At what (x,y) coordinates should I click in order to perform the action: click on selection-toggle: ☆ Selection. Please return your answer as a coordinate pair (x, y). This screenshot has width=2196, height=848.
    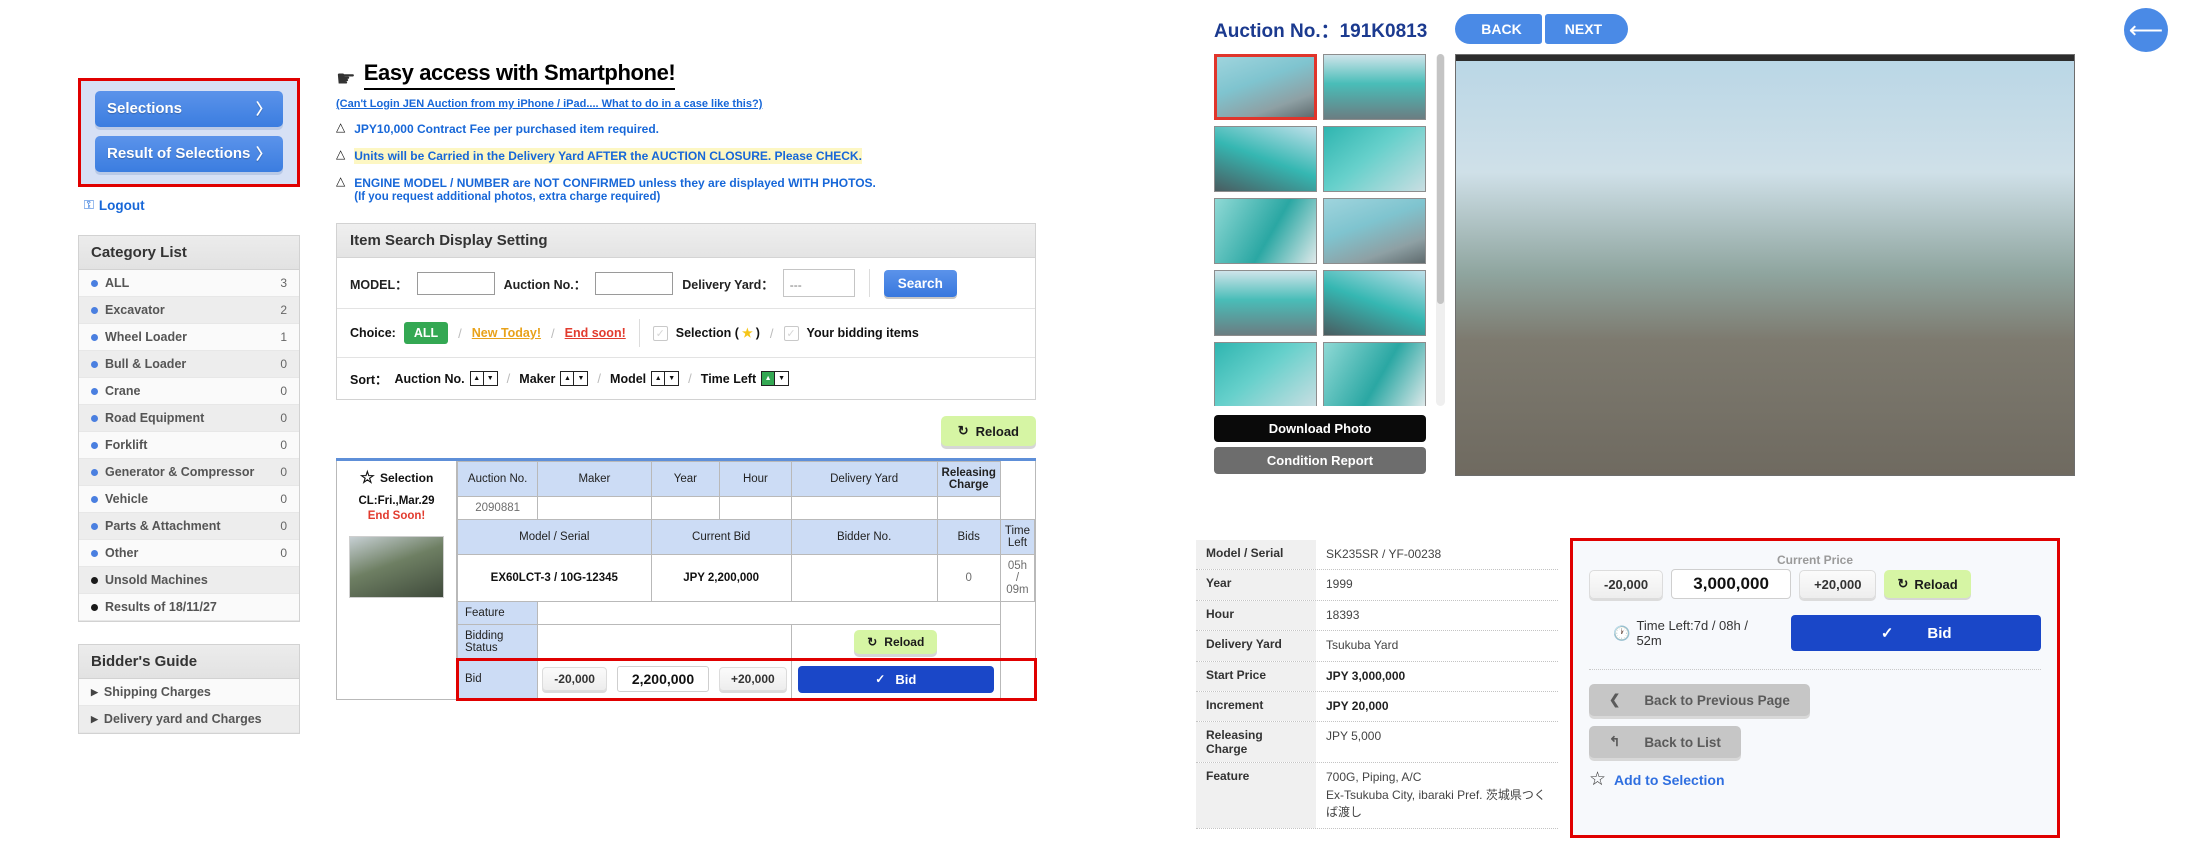
    Looking at the image, I should click on (397, 477).